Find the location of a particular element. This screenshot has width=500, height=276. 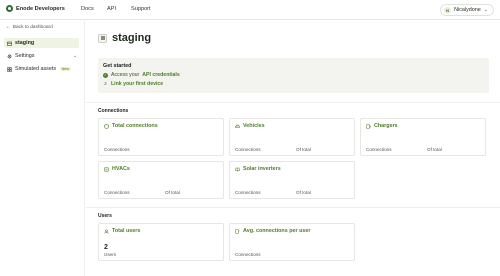

sidebar-item-settings: Settings ⌄ is located at coordinates (41, 56).